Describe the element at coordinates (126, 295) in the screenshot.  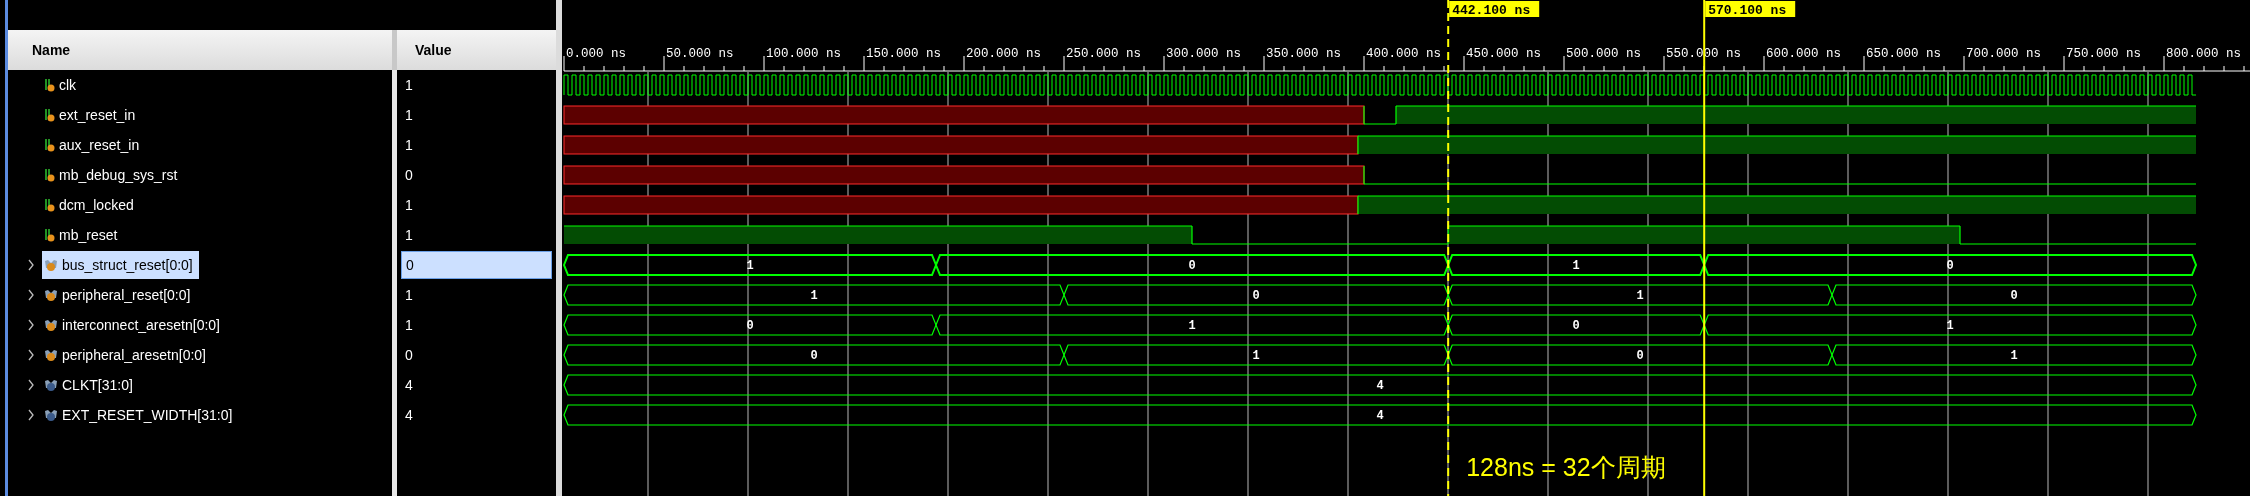
I see `signal-name: peripheral_reset[0:0]` at that location.